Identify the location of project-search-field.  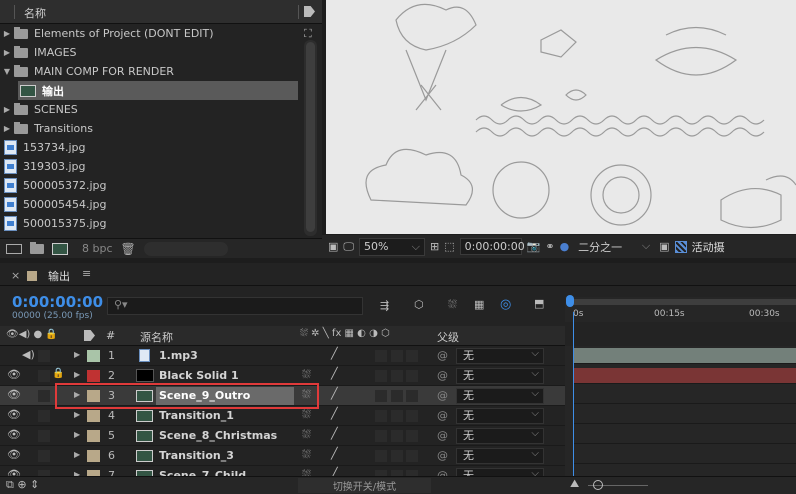
(185, 248).